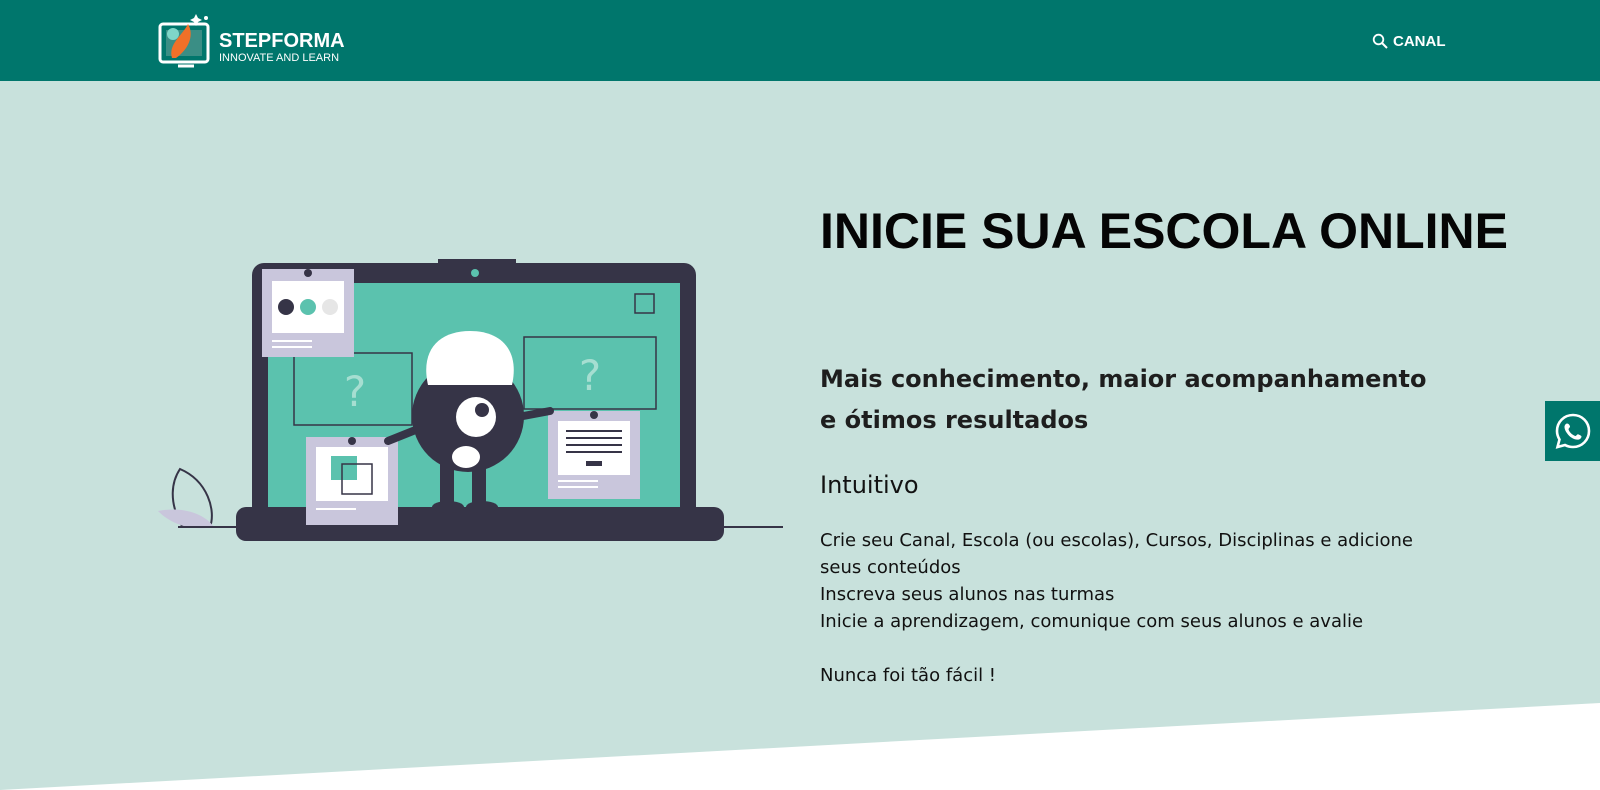  I want to click on brand-logo: STEPFORMA INNOVATE AND LEARN, so click(253, 41).